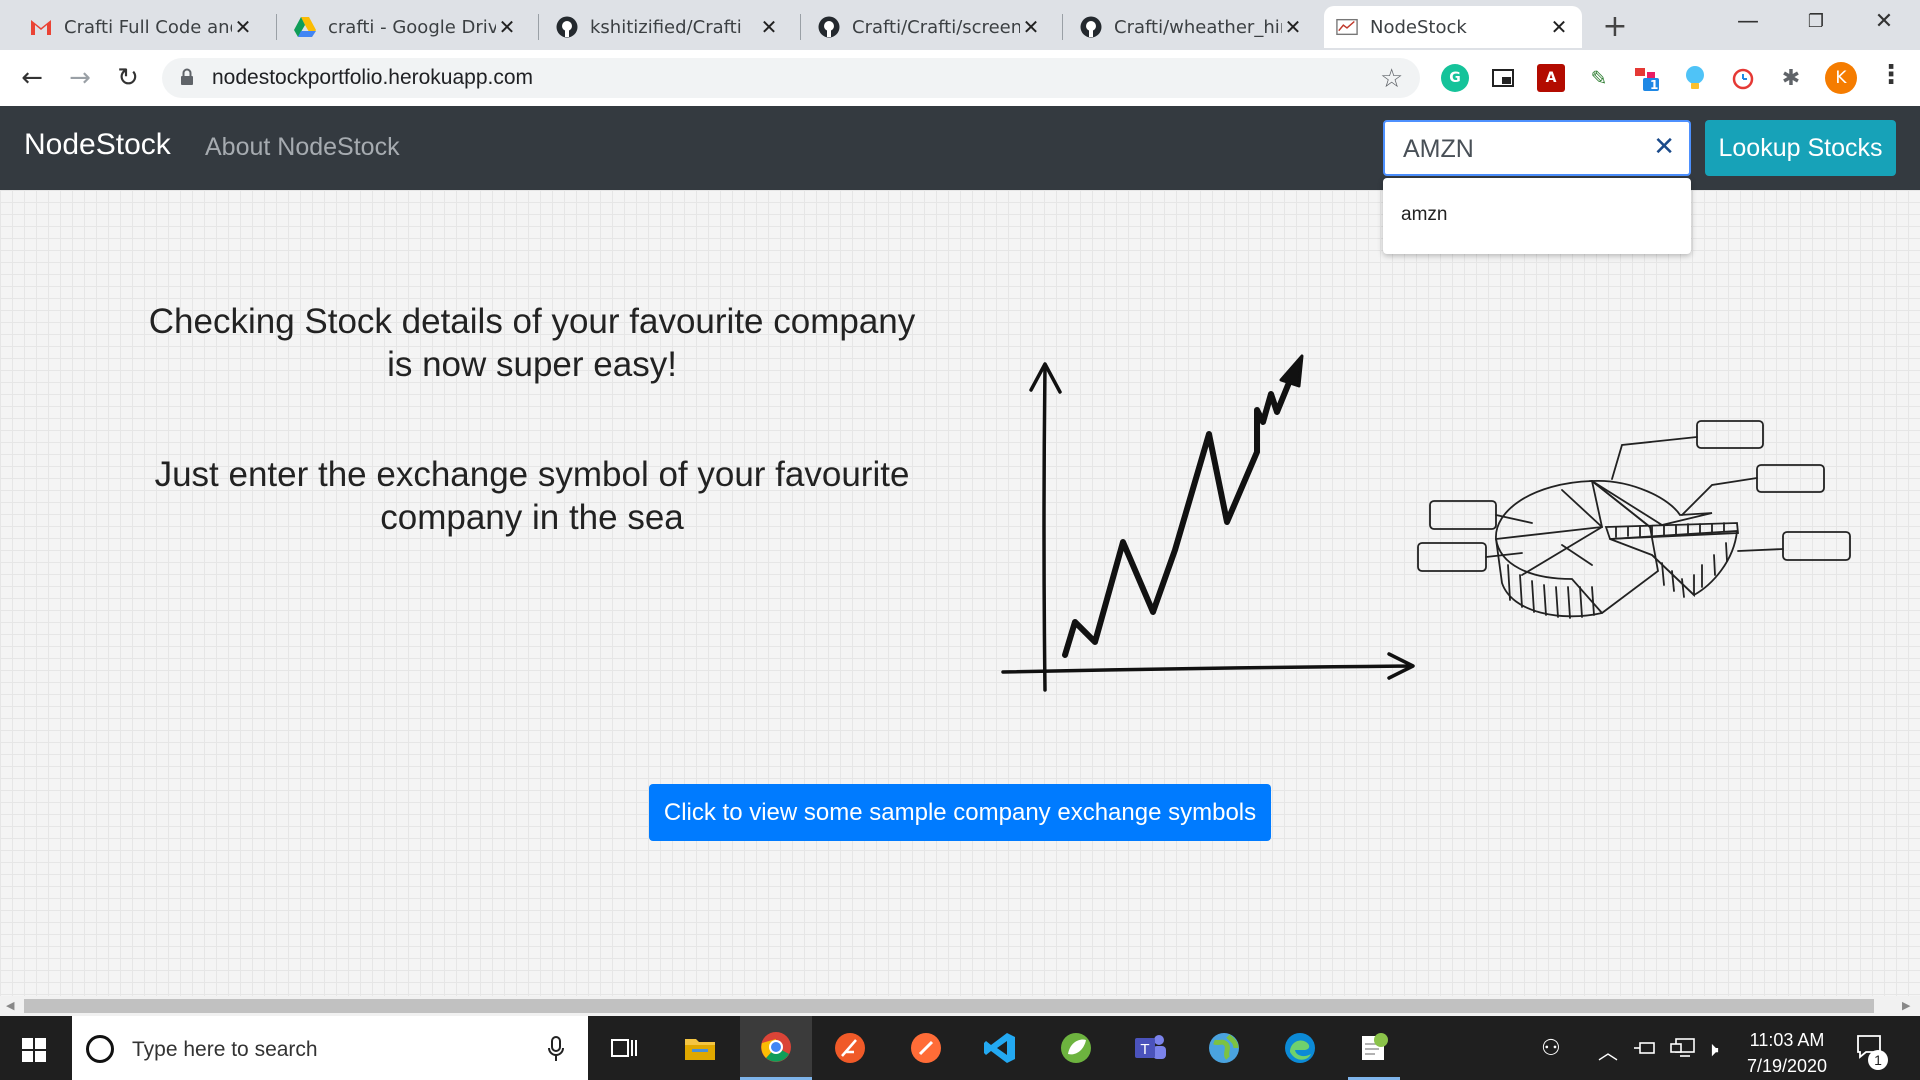 The height and width of the screenshot is (1080, 1920). Describe the element at coordinates (1551, 78) in the screenshot. I see `pdf-extension-icon: A` at that location.